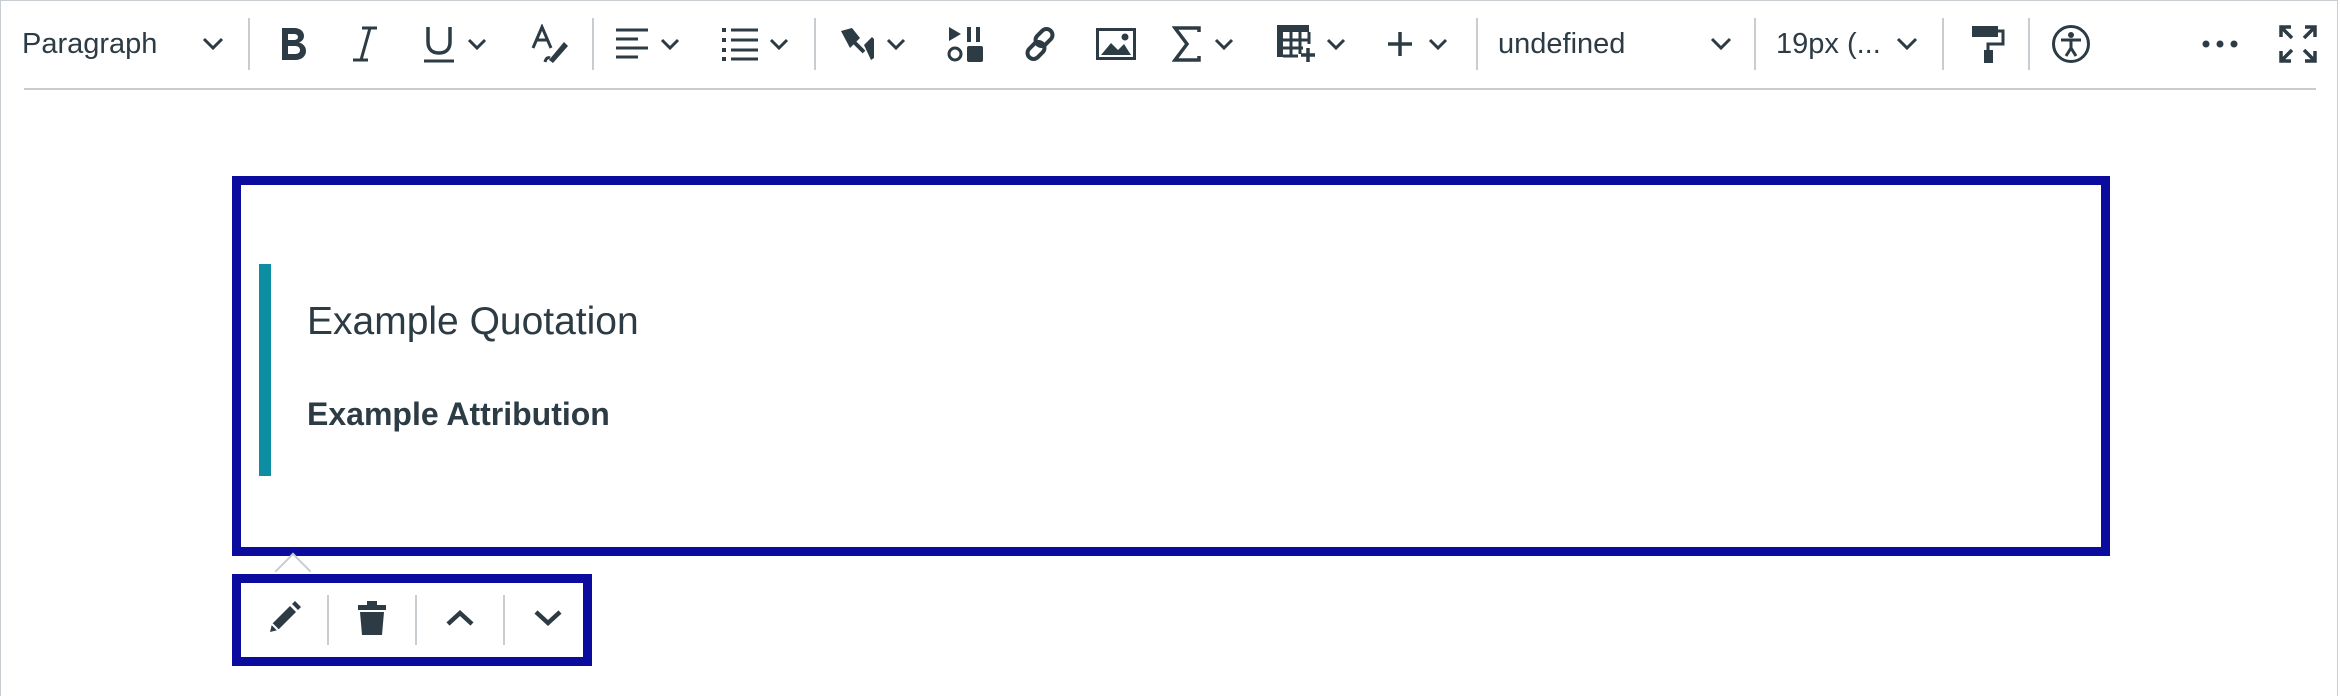  Describe the element at coordinates (1203, 44) in the screenshot. I see `equation-button` at that location.